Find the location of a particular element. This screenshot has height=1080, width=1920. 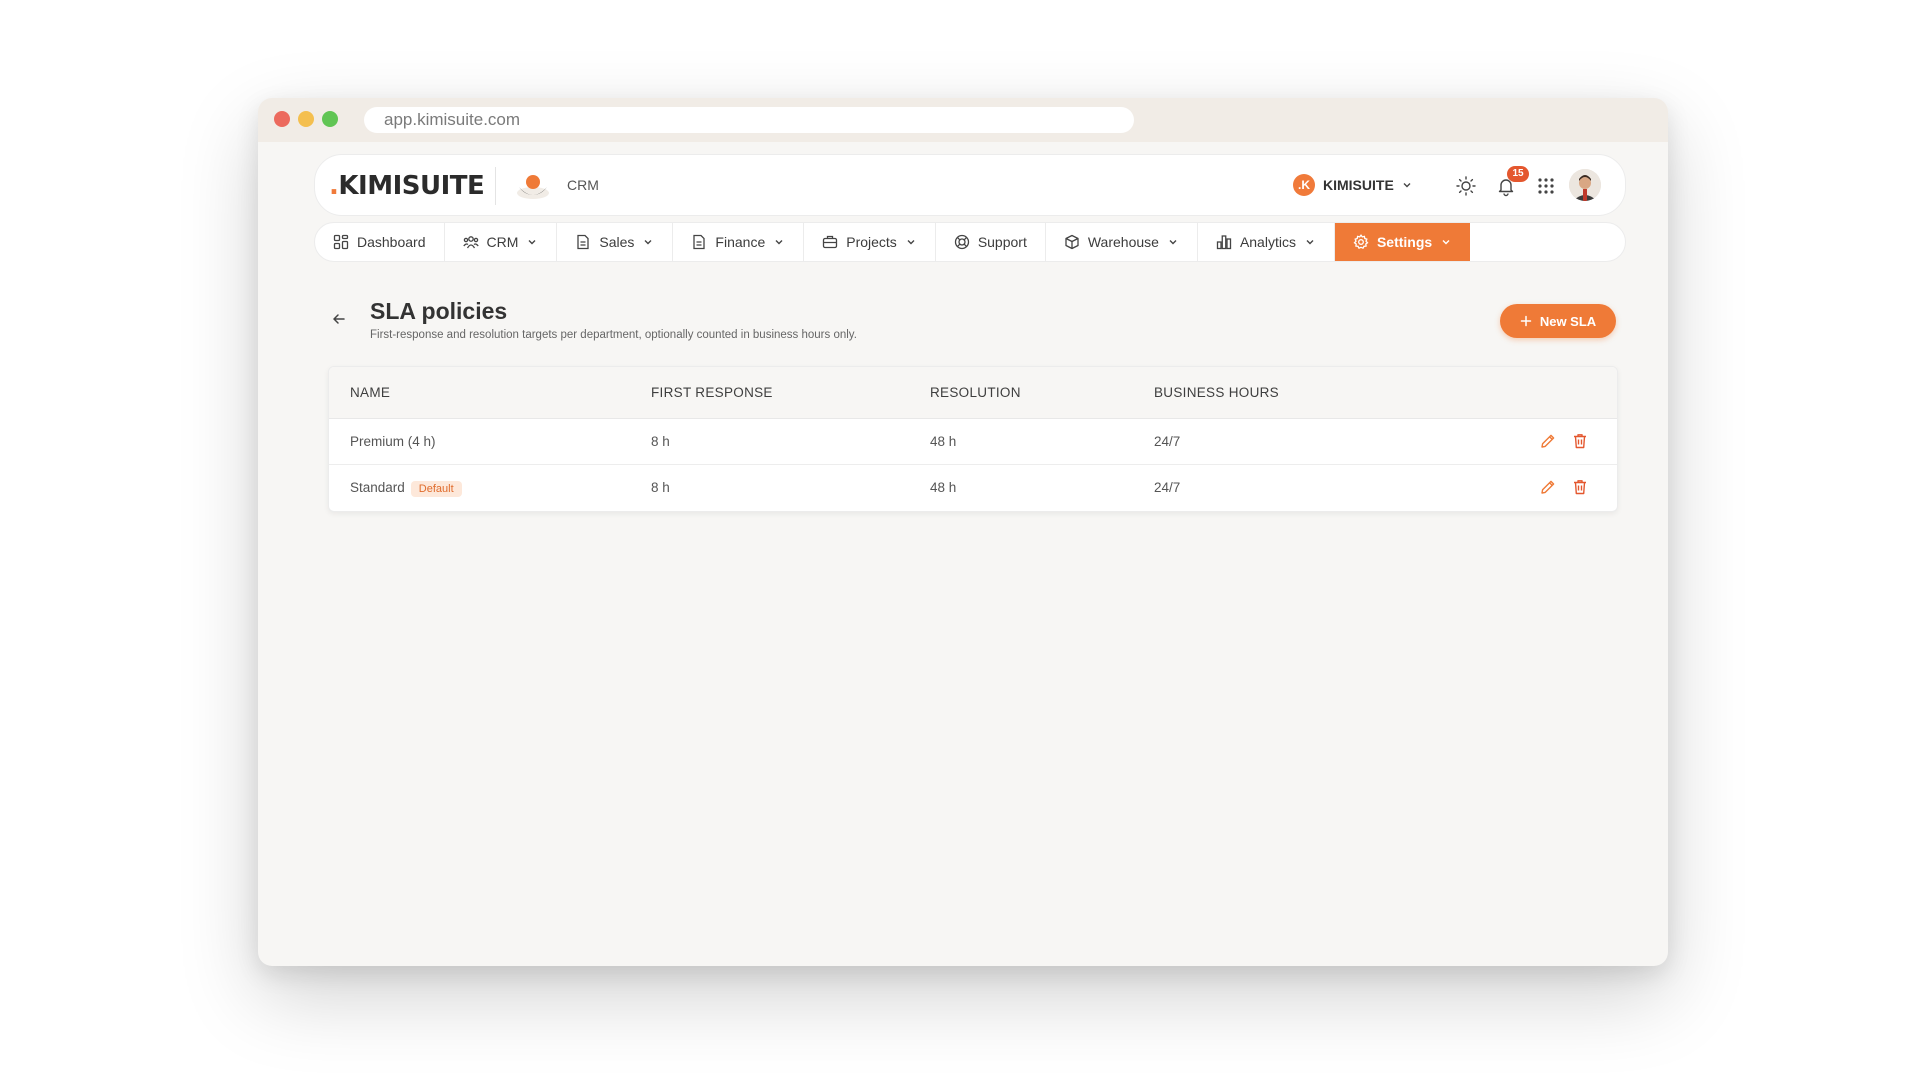

policy-name: Premium (4 h) is located at coordinates (393, 441).